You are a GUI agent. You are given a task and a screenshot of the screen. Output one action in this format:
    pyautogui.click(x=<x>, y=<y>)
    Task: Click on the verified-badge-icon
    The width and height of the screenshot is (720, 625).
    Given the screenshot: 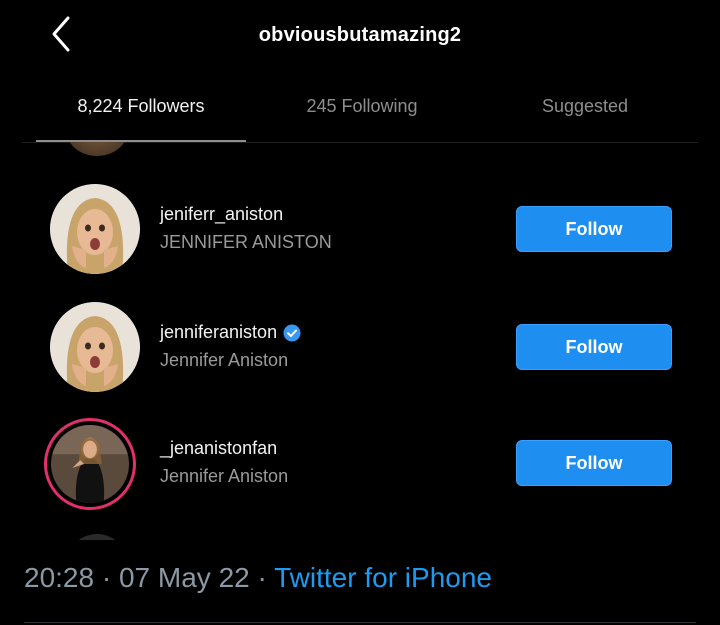 What is the action you would take?
    pyautogui.click(x=292, y=333)
    